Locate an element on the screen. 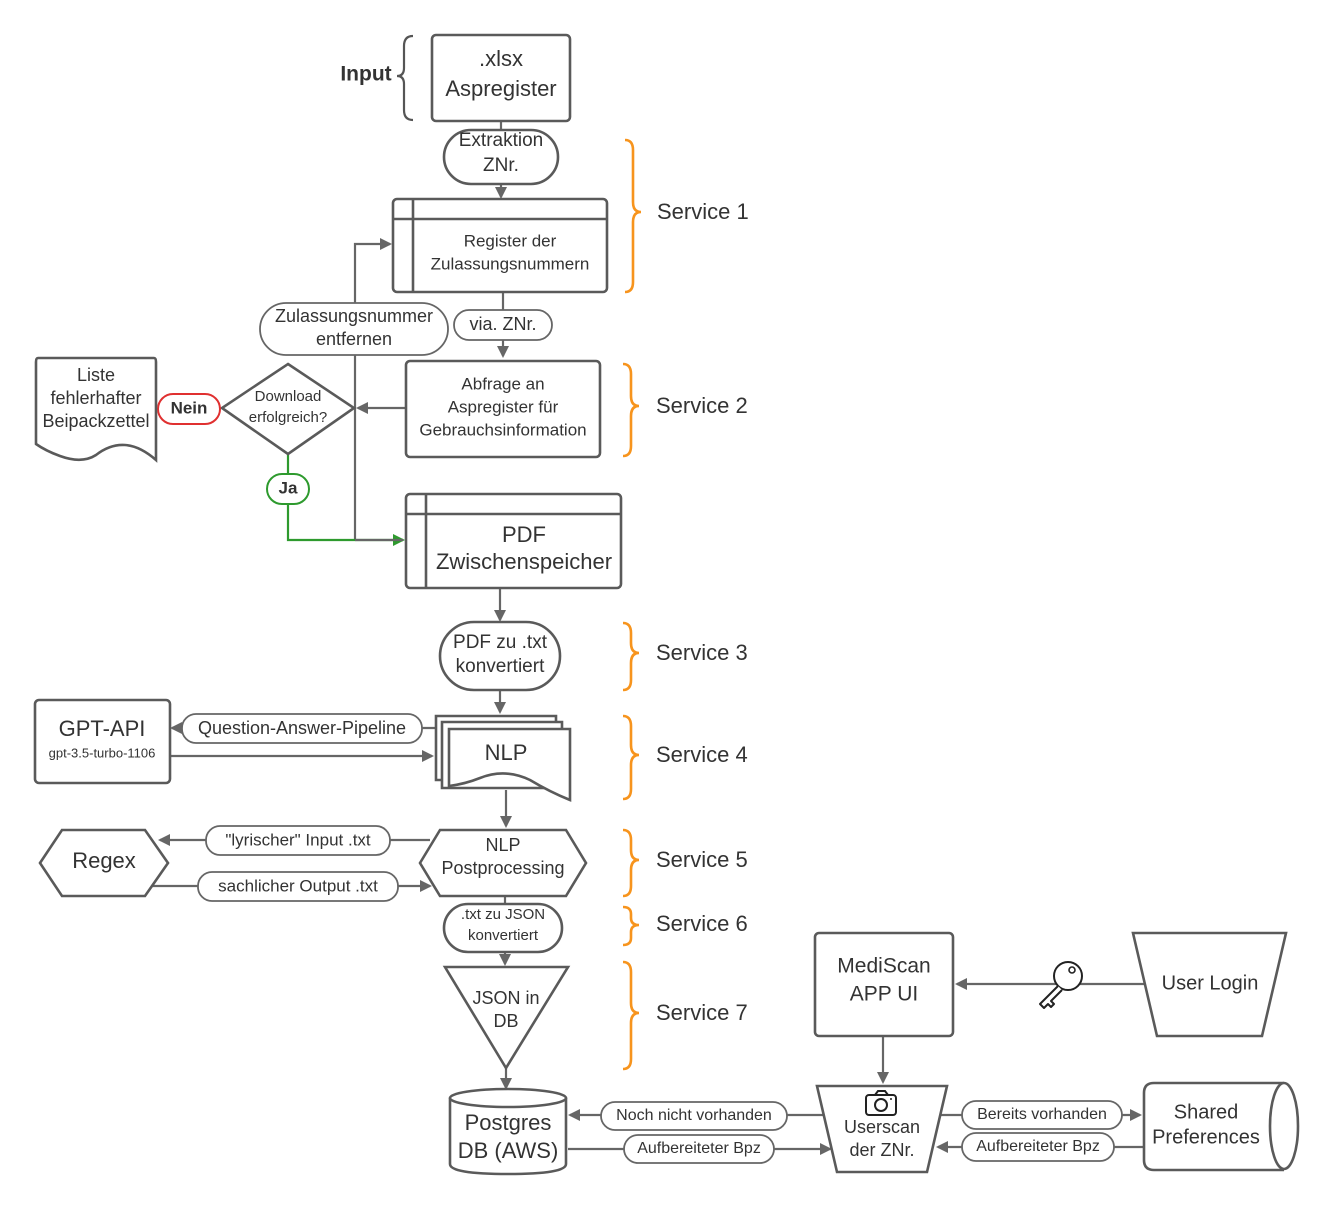 The width and height of the screenshot is (1333, 1211). service-2-label: Service 2 is located at coordinates (702, 405).